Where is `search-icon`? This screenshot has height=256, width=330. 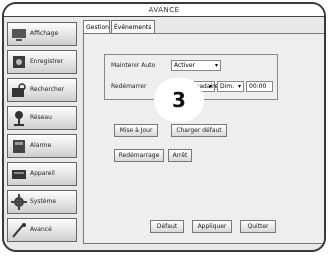 search-icon is located at coordinates (19, 90).